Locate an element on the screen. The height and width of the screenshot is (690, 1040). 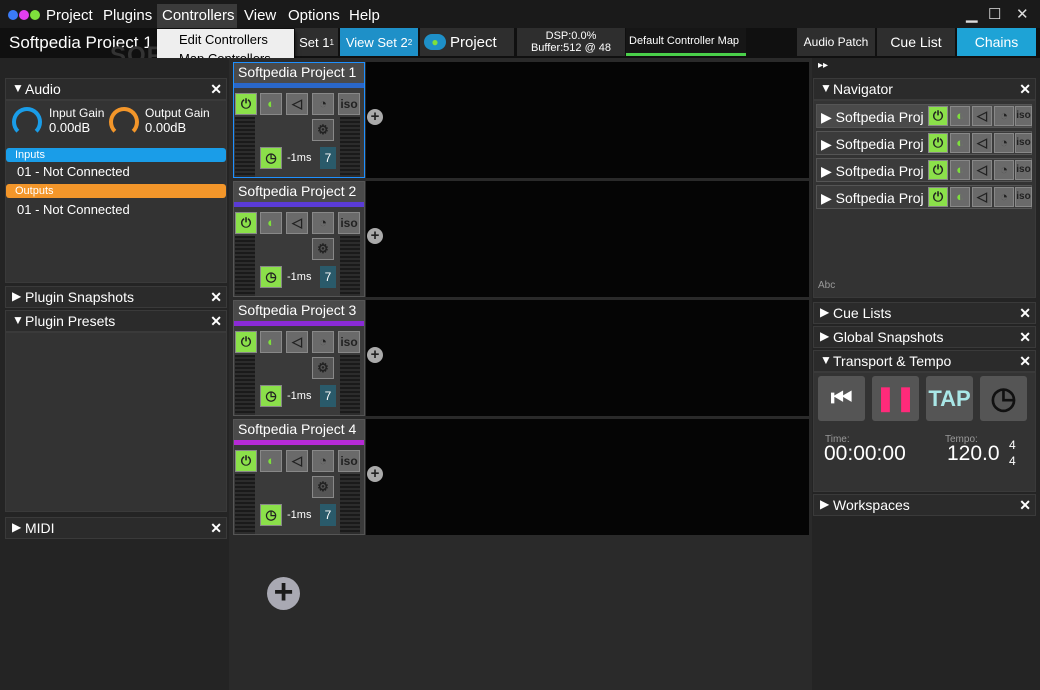
menu-help: Help is located at coordinates (364, 15).